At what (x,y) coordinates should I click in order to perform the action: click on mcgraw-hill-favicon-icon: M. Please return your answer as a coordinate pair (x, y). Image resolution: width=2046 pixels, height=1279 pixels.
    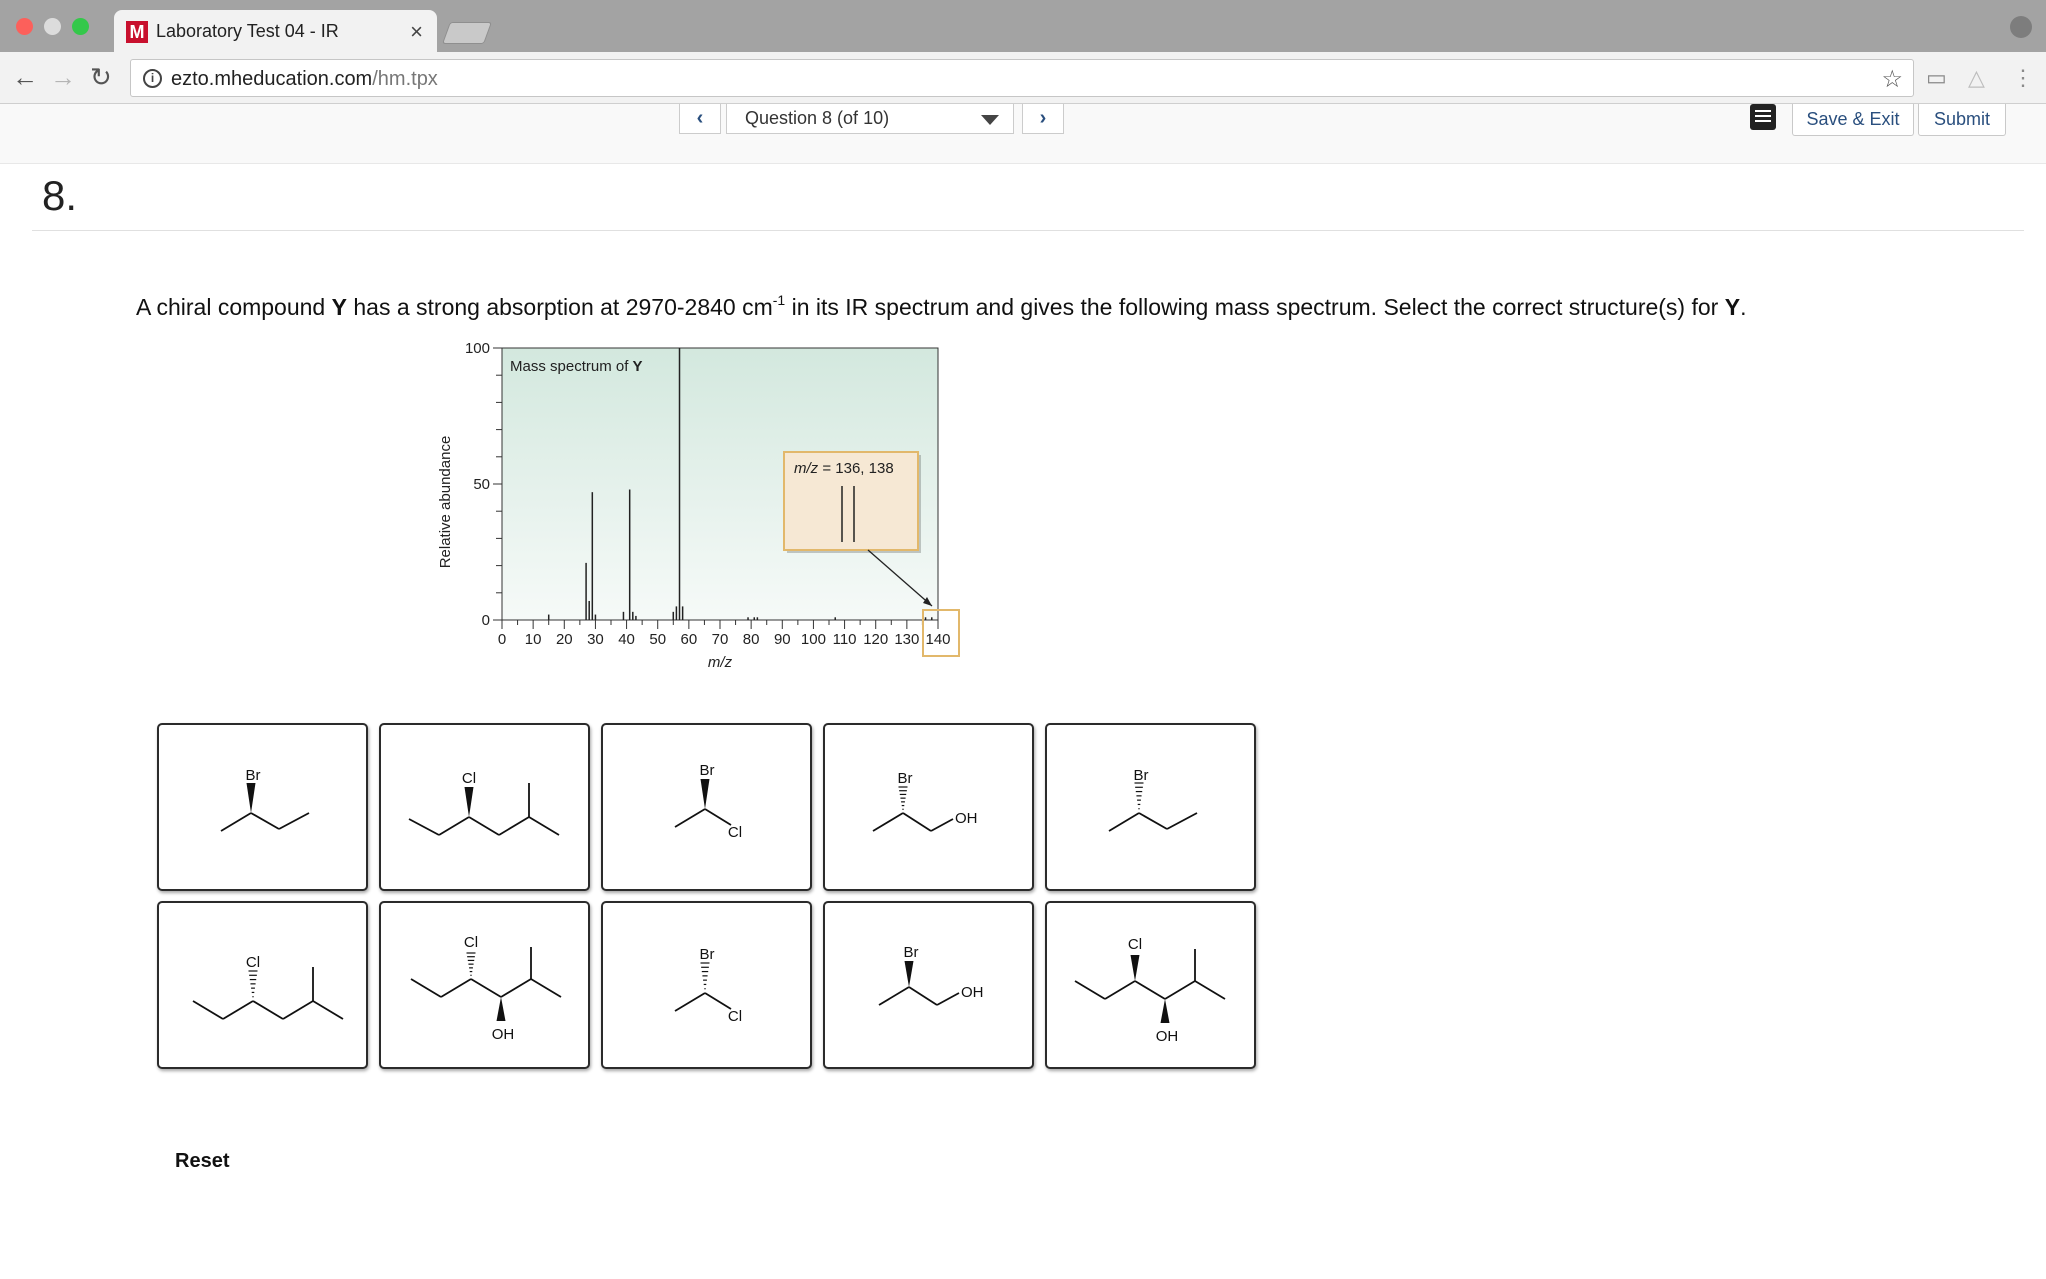
    Looking at the image, I should click on (137, 32).